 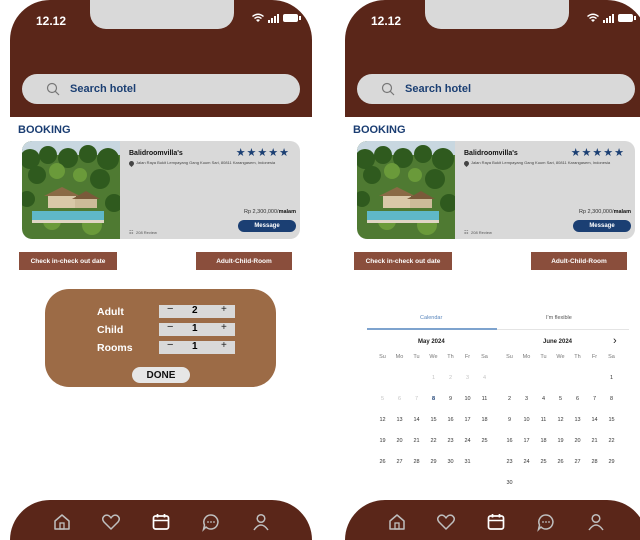 What do you see at coordinates (53, 89) in the screenshot?
I see `search-icon` at bounding box center [53, 89].